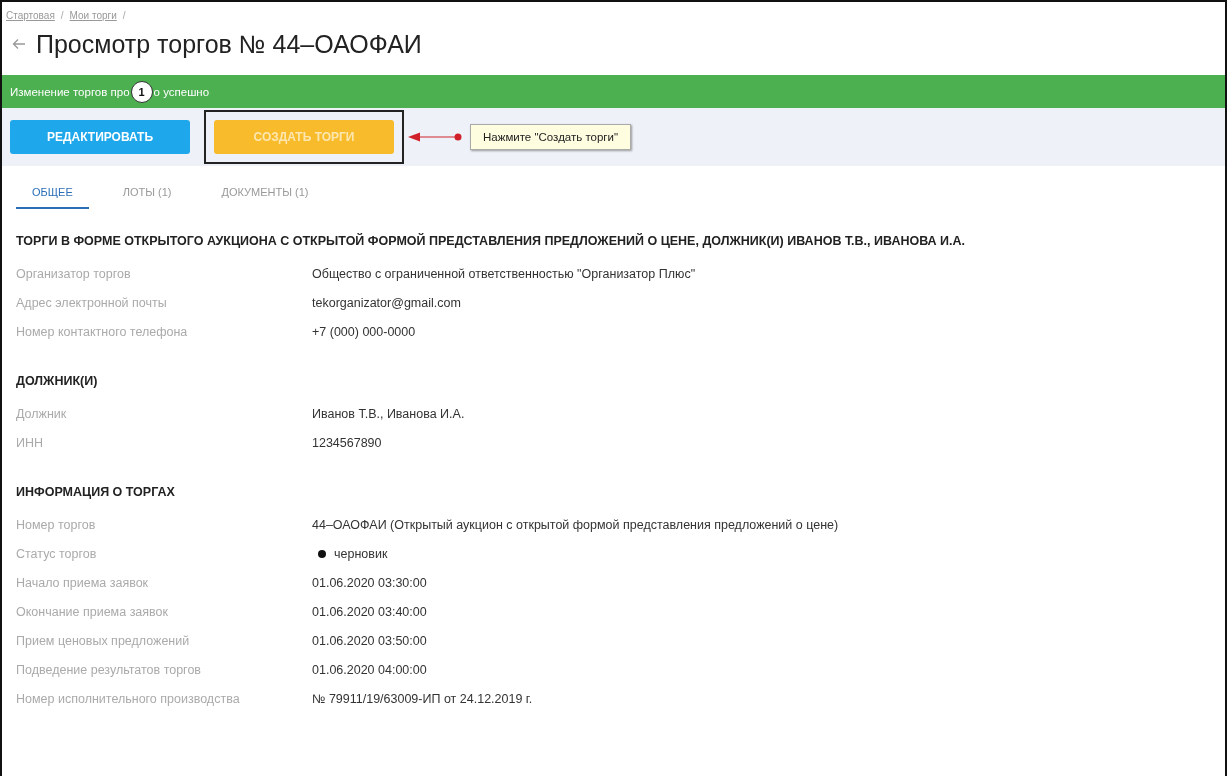  What do you see at coordinates (364, 331) in the screenshot?
I see `field-value: +7 (000) 000-0000` at bounding box center [364, 331].